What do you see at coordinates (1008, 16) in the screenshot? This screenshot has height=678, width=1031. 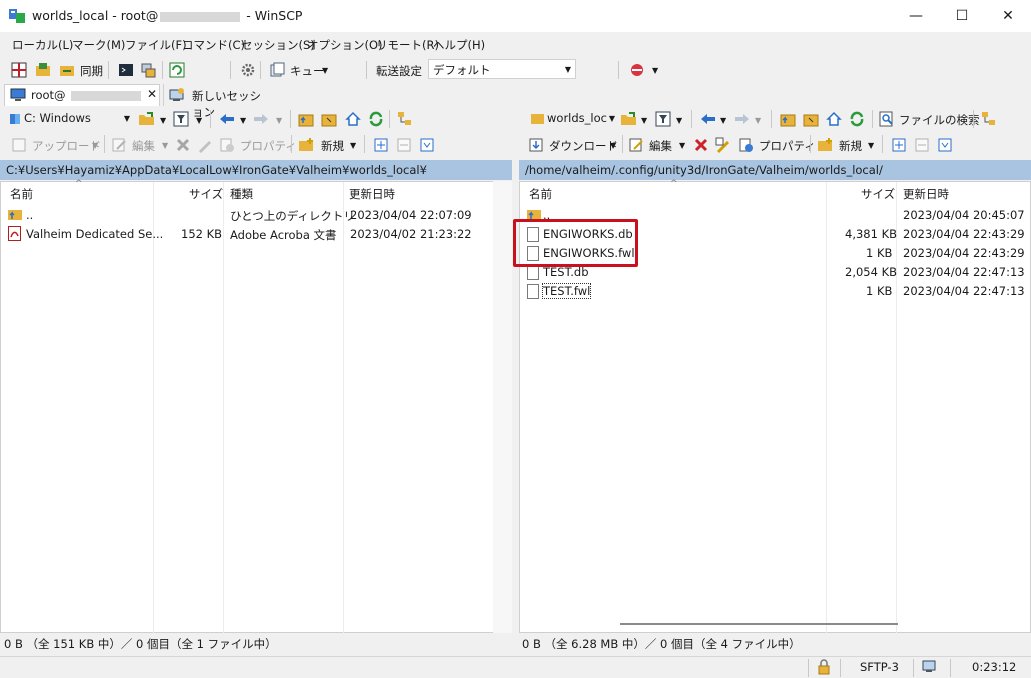 I see `close-button: ✕` at bounding box center [1008, 16].